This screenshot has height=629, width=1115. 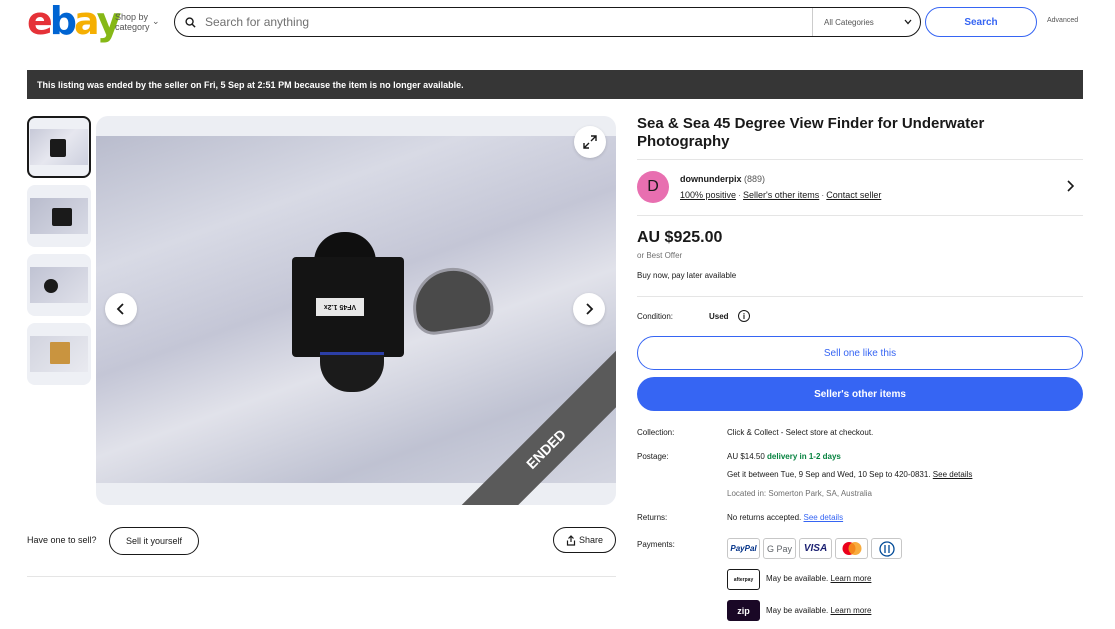 I want to click on sellers-other-items-button: Seller's other items, so click(x=860, y=394).